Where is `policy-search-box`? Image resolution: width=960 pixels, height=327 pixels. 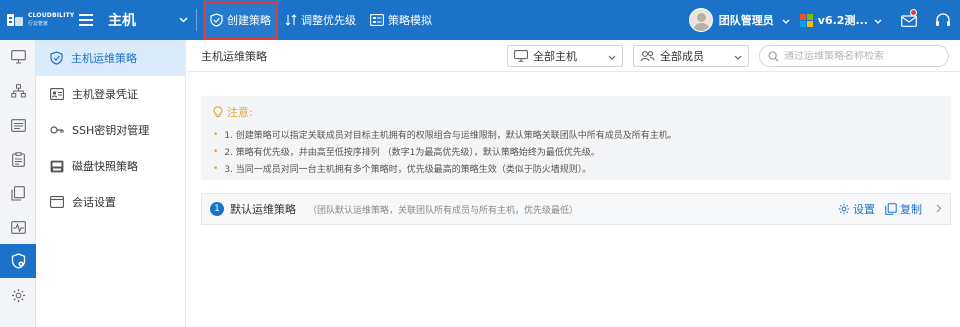
policy-search-box is located at coordinates (854, 56).